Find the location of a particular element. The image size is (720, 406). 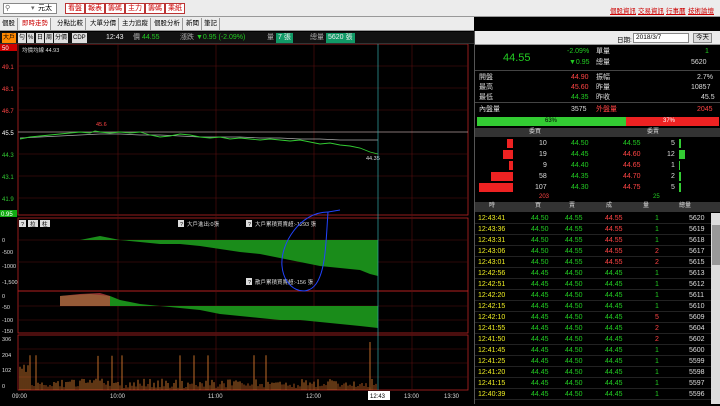

tab-news: 新聞 is located at coordinates (193, 24).